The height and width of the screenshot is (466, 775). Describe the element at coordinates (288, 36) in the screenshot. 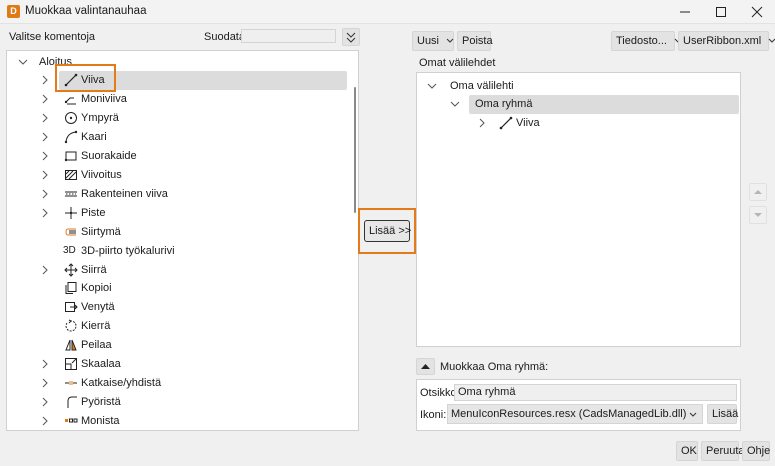

I see `filter-input` at that location.